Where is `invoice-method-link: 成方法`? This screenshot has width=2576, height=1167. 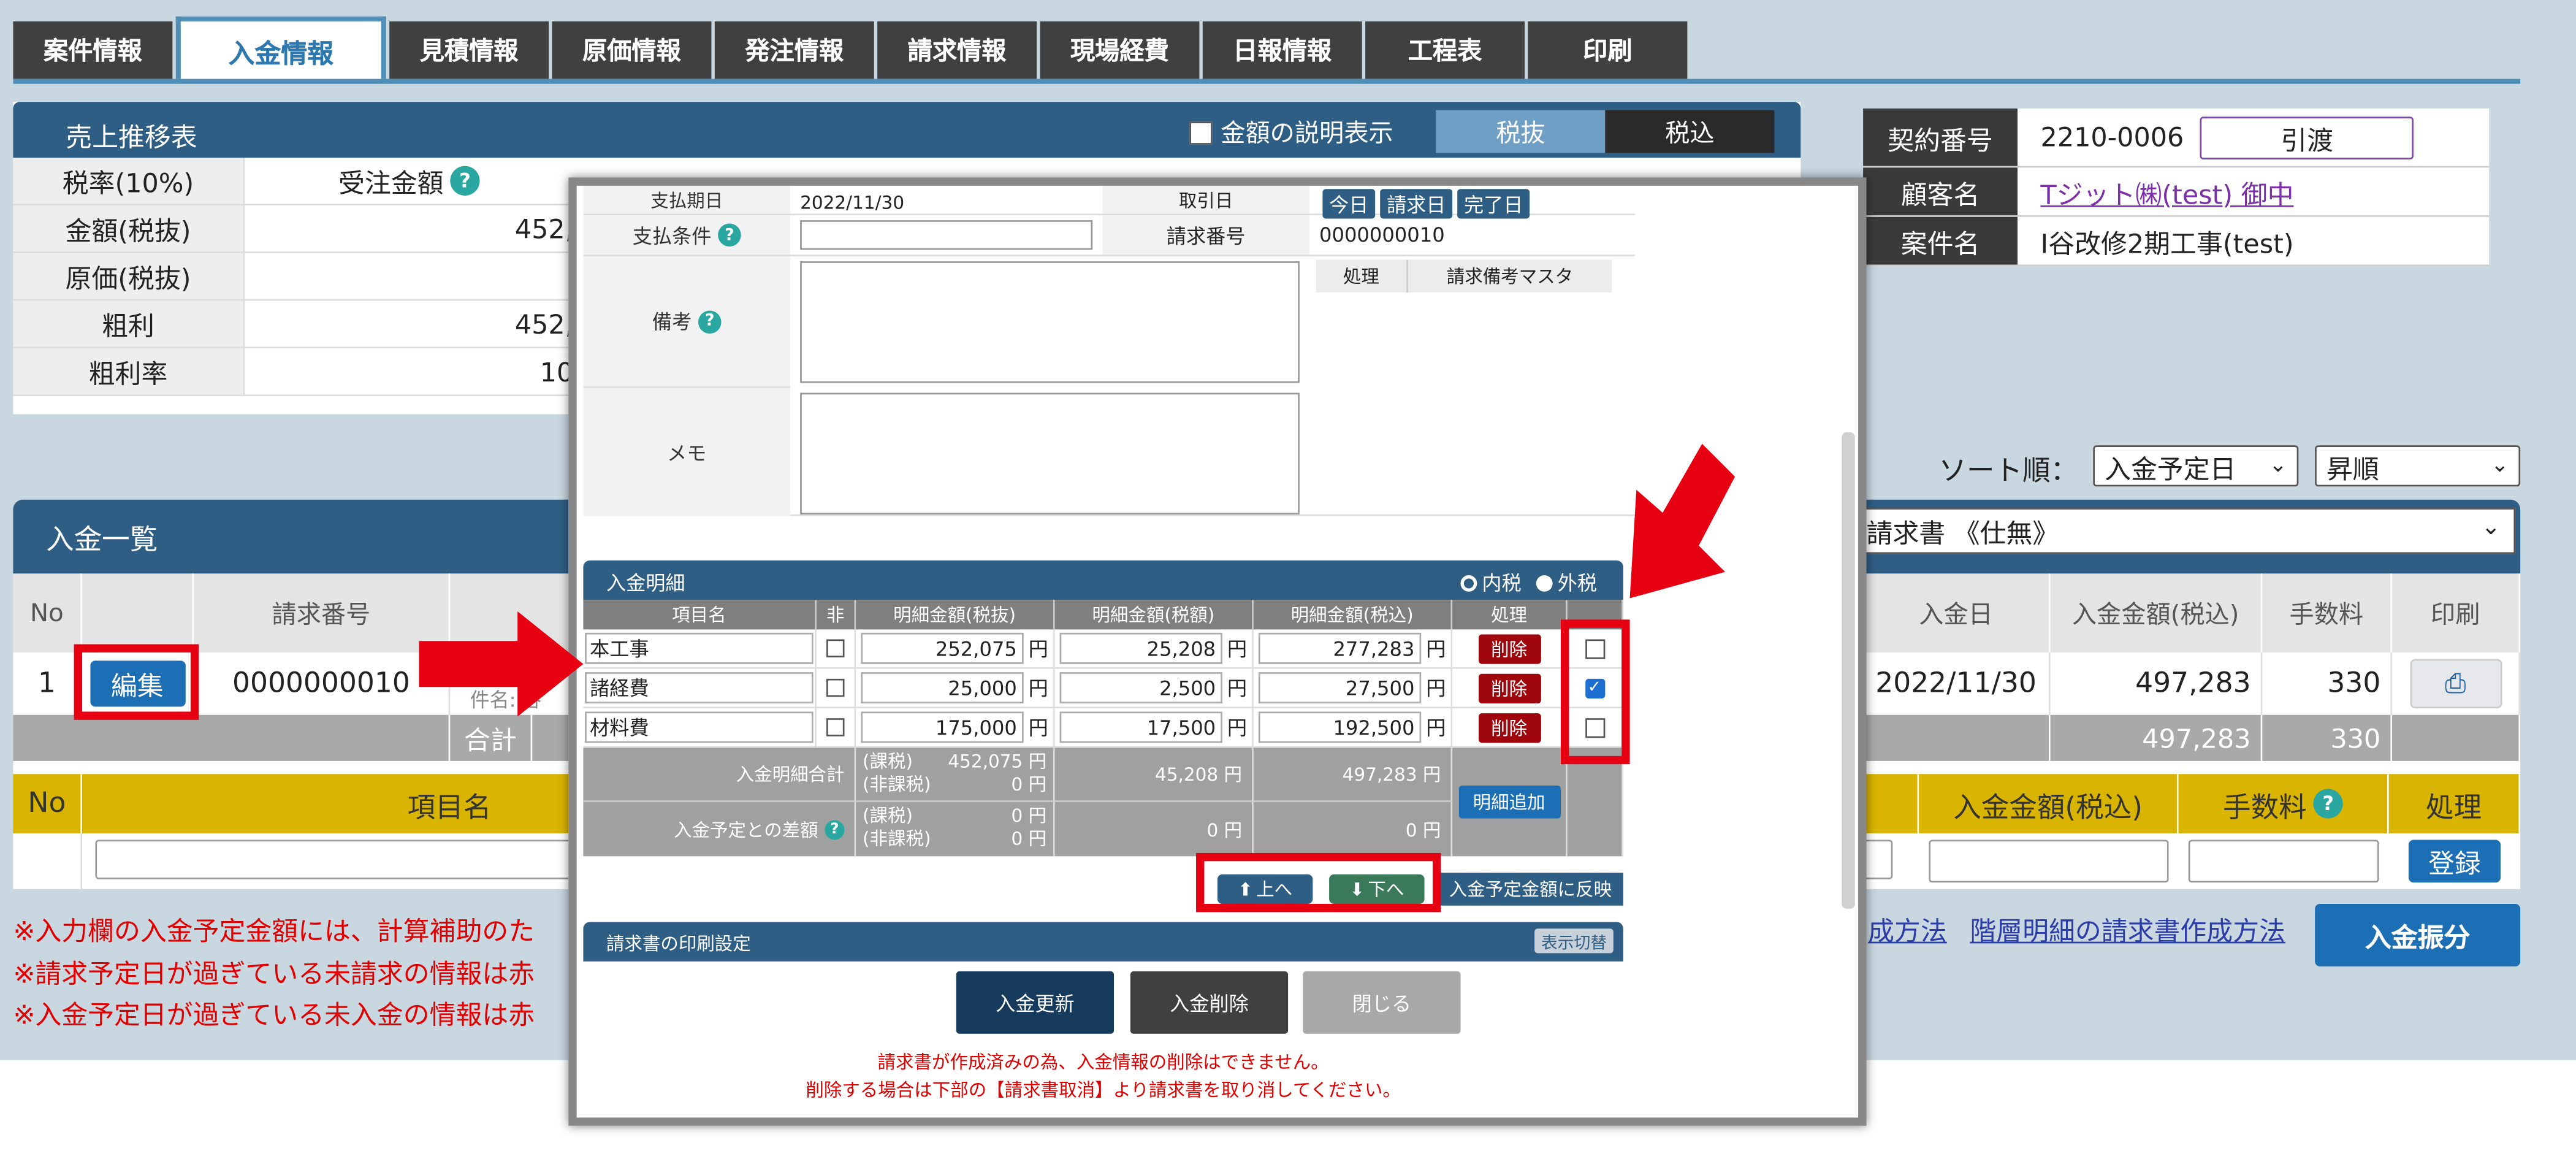 invoice-method-link: 成方法 is located at coordinates (1907, 928).